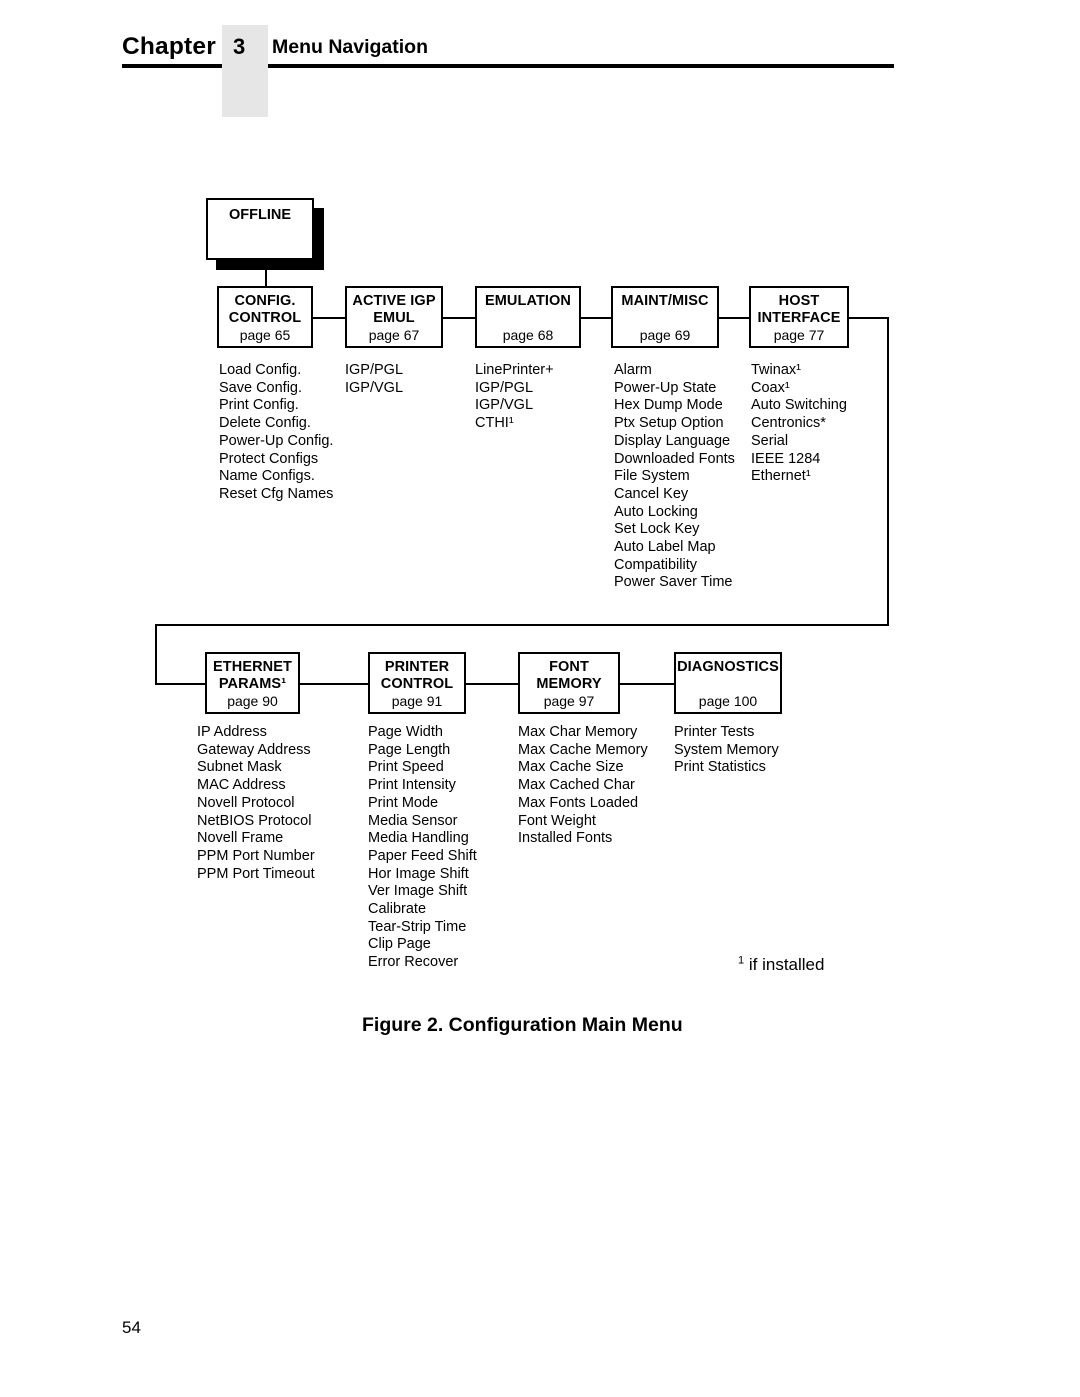 The image size is (1080, 1397). What do you see at coordinates (514, 370) in the screenshot?
I see `list-item: LinePrinter+` at bounding box center [514, 370].